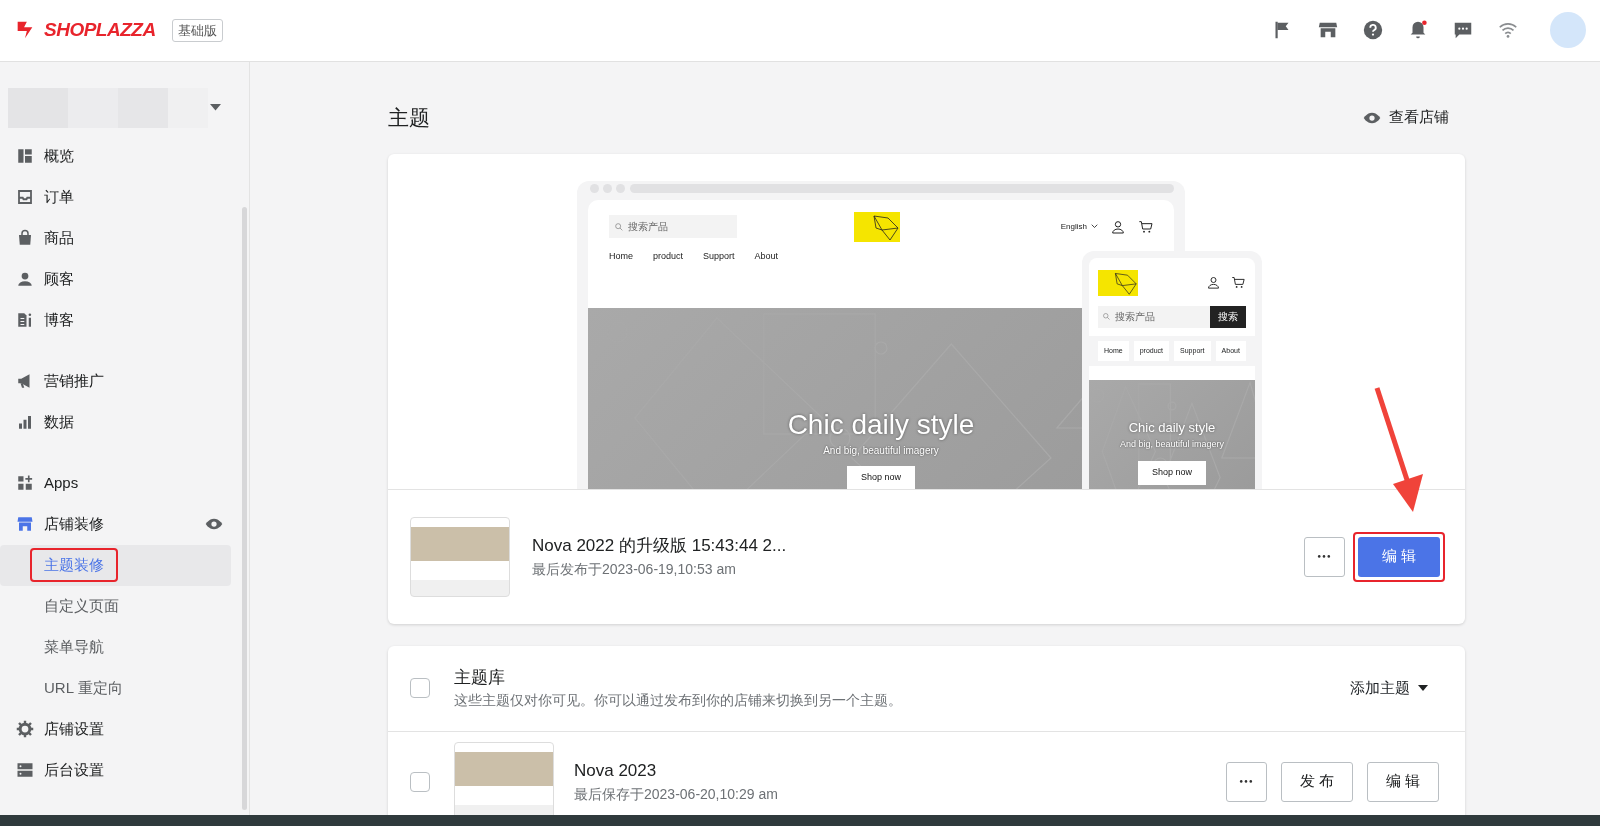 This screenshot has height=826, width=1600. Describe the element at coordinates (124, 238) in the screenshot. I see `nav-item: 商品` at that location.